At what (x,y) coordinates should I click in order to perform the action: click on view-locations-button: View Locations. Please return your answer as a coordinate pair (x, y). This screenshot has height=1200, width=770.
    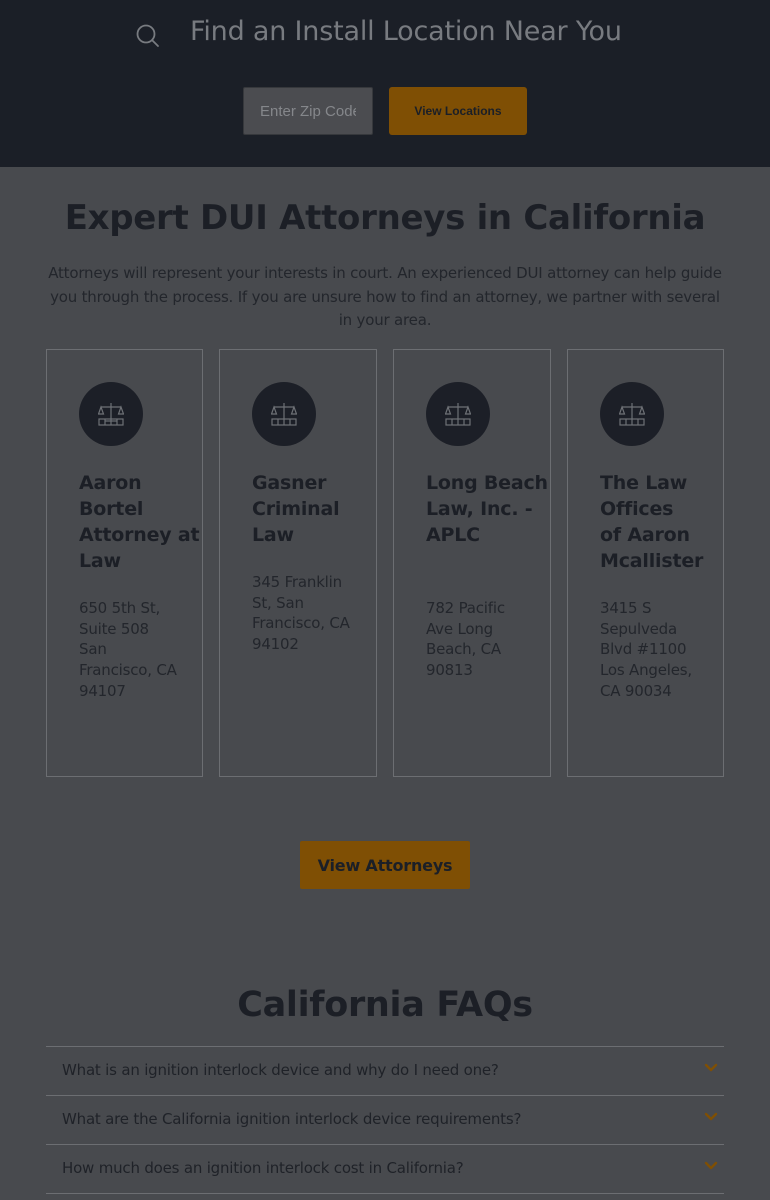
    Looking at the image, I should click on (458, 111).